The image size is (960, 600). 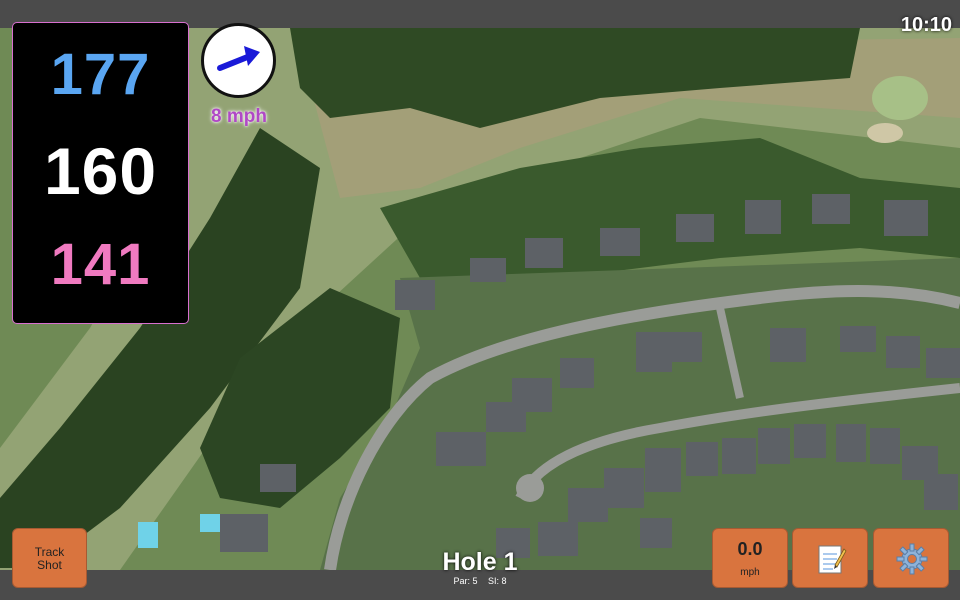 What do you see at coordinates (239, 116) in the screenshot?
I see `wind-speed: 8 mph` at bounding box center [239, 116].